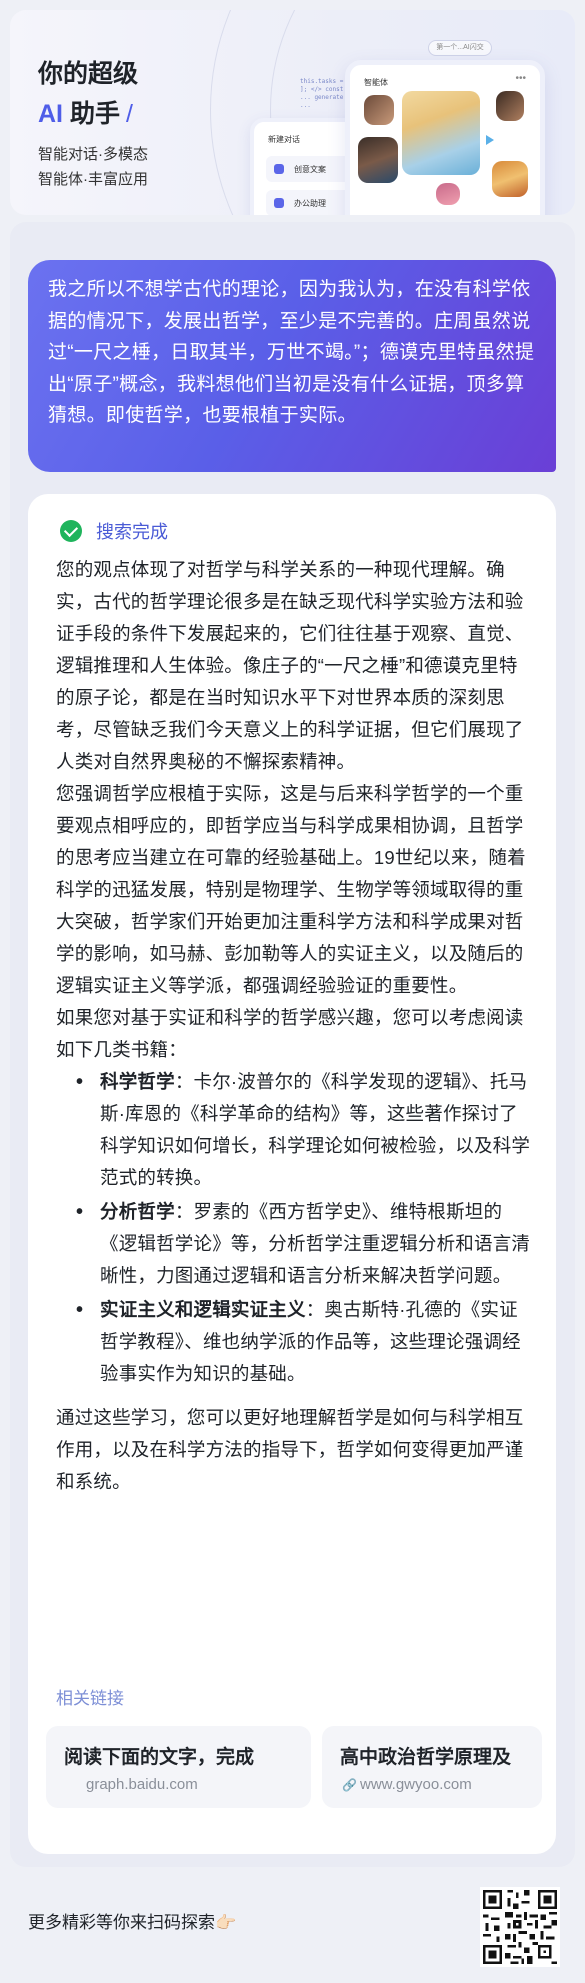  I want to click on mock-phone-front: 智能体 •••, so click(445, 137).